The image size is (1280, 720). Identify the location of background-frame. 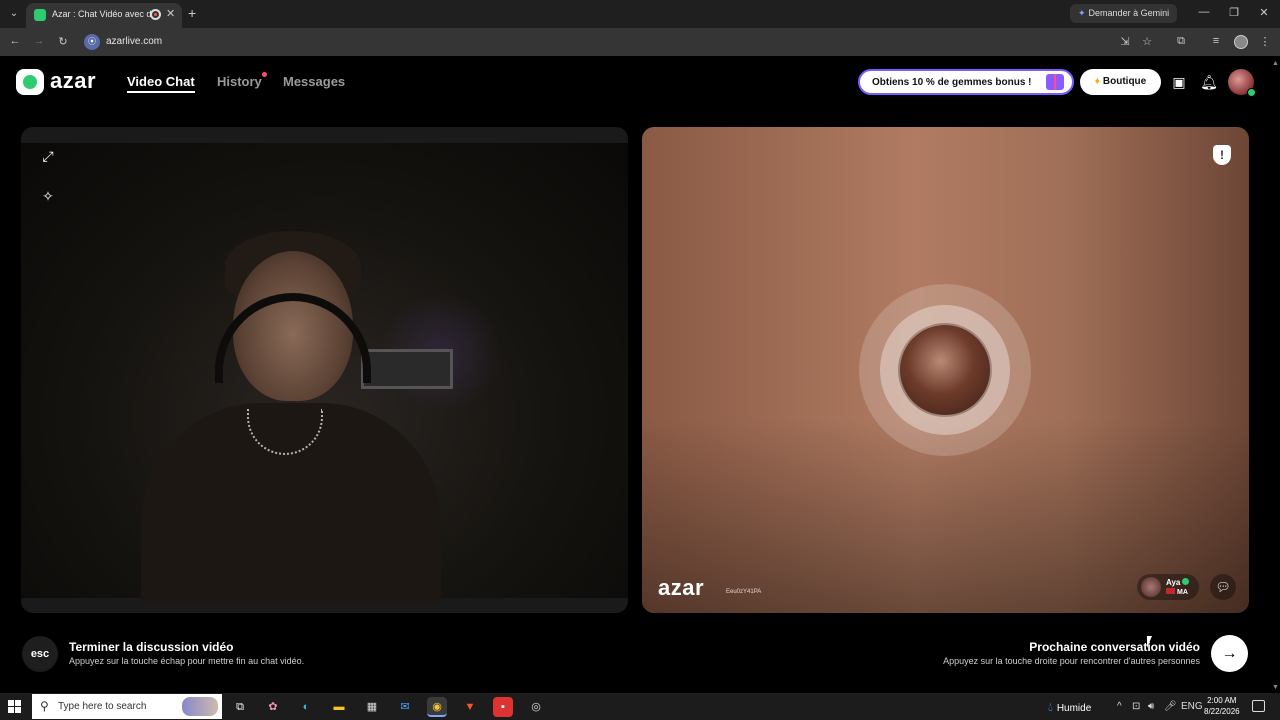
(407, 369).